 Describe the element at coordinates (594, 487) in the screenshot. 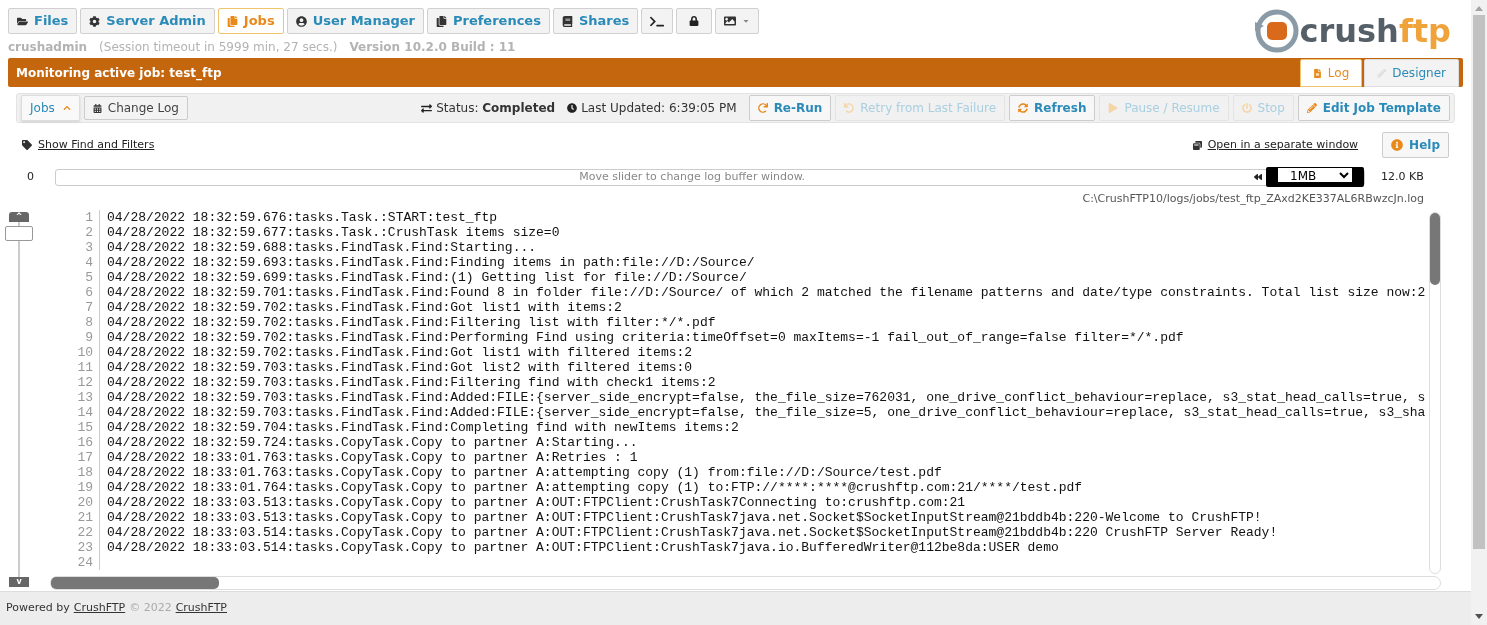

I see `log-line: 04/28/2022 18:33:01.764:tasks.CopyTask.Copy to partner A:attempting copy (1) to:FTP://****:****@crushftp.com:21/****/test.pdf` at that location.